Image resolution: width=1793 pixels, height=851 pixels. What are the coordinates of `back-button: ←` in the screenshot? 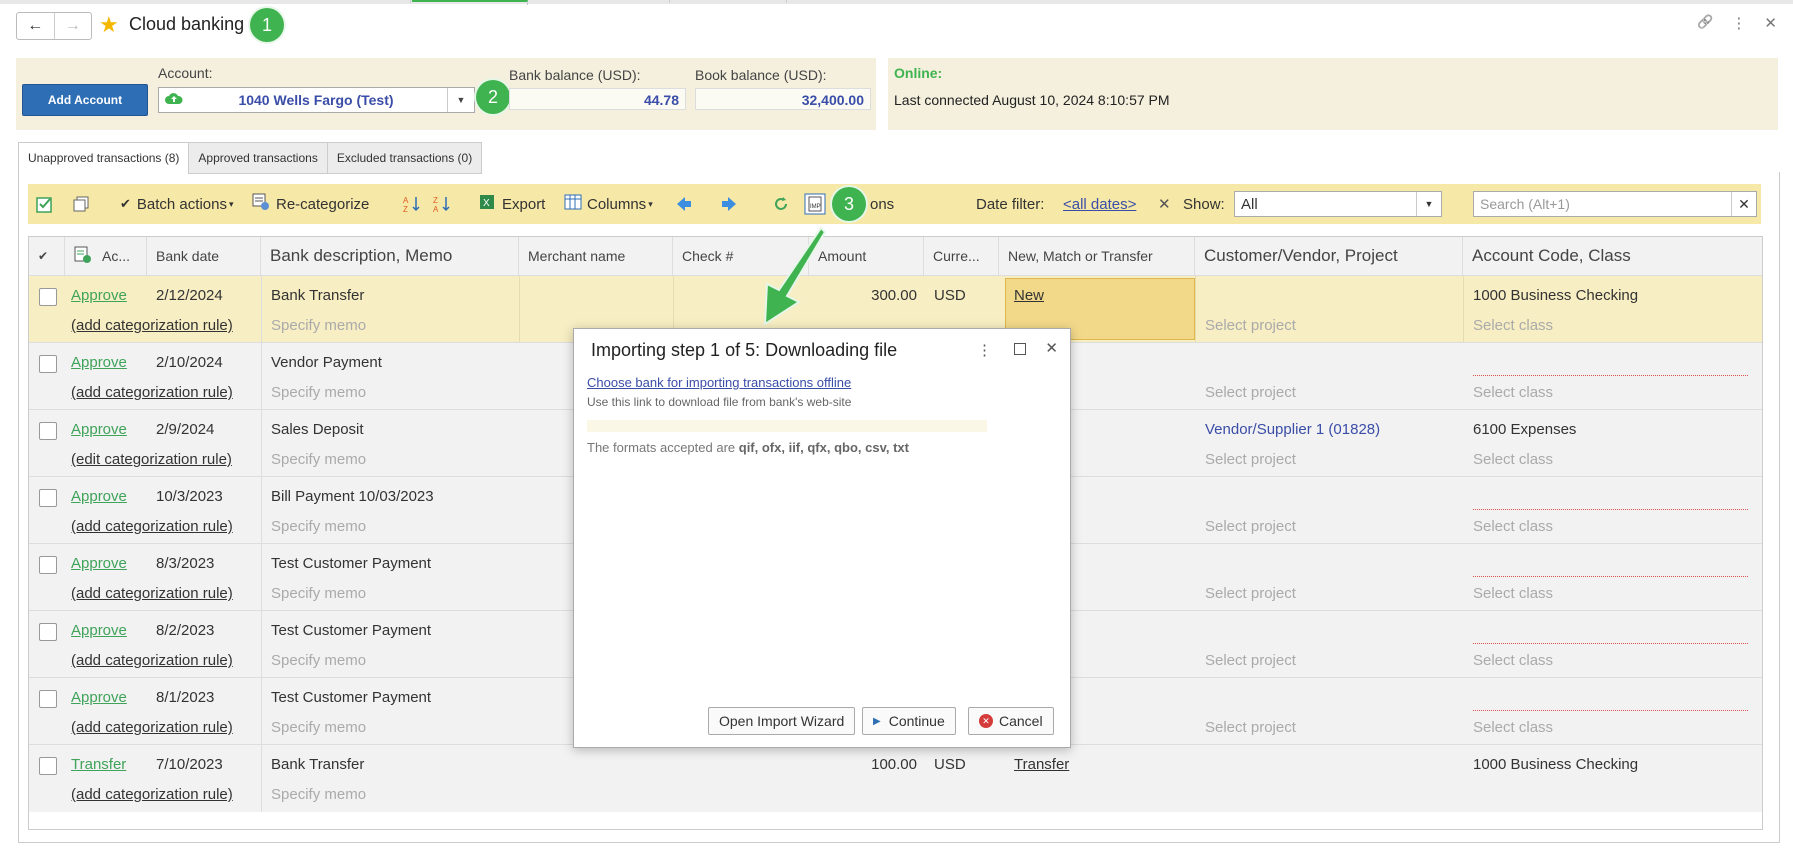 It's located at (36, 26).